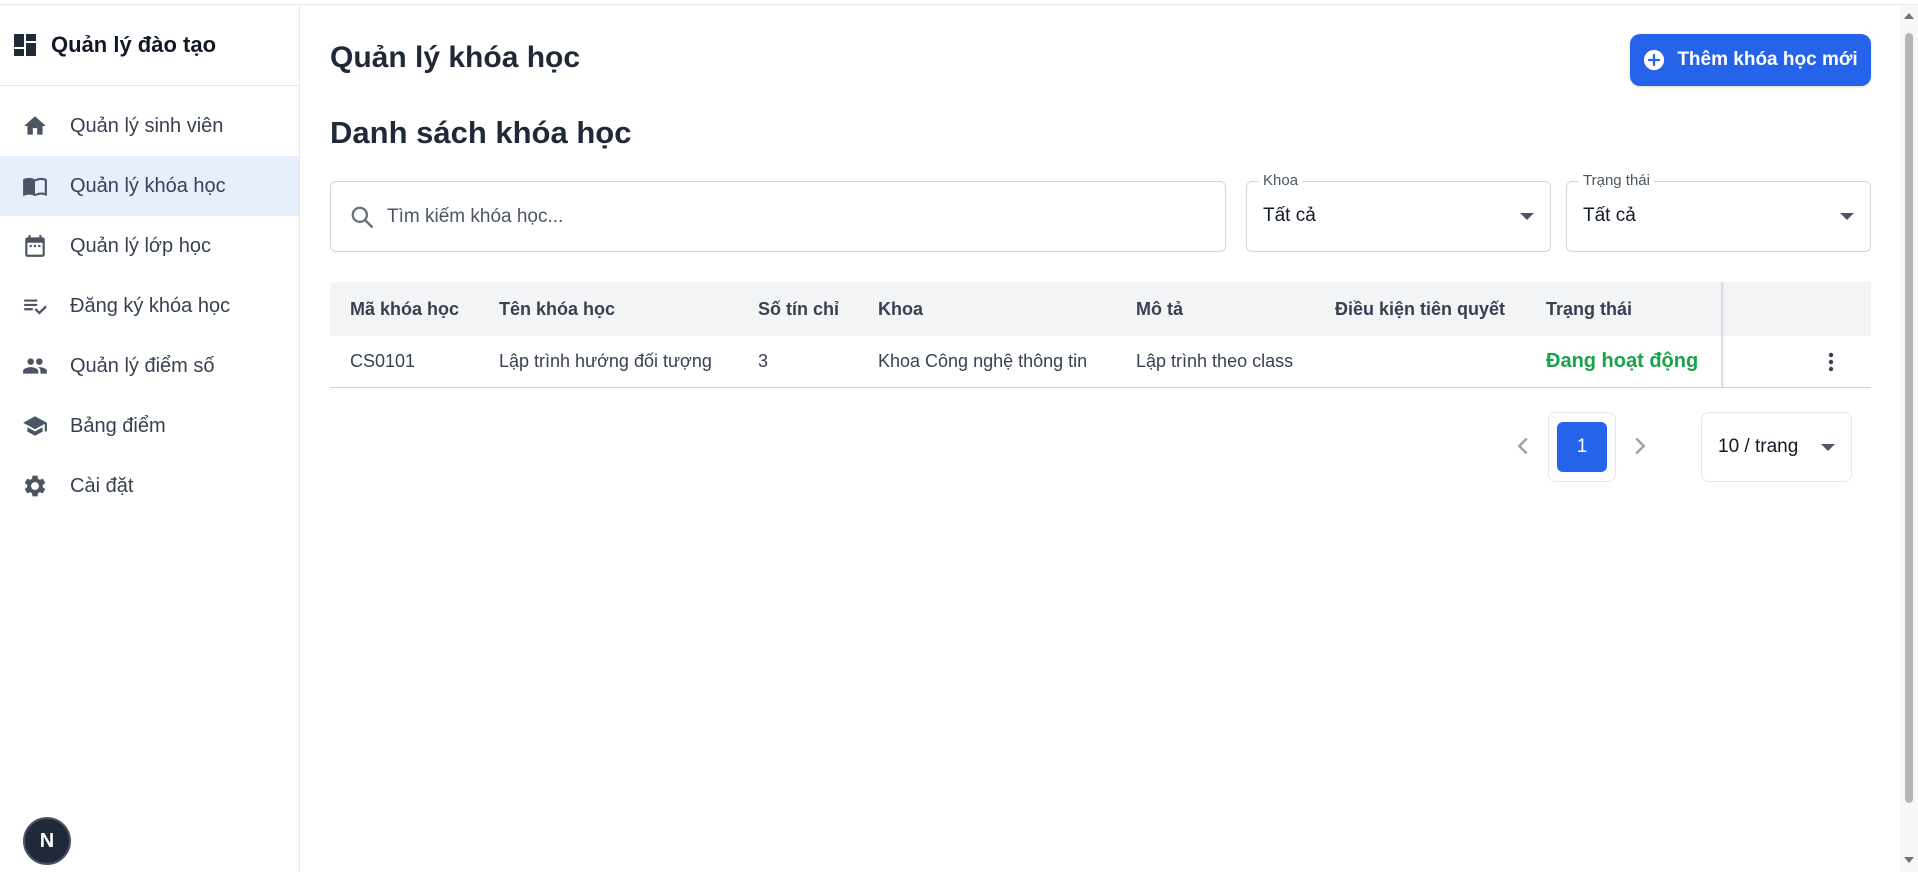  Describe the element at coordinates (797, 216) in the screenshot. I see `search-input` at that location.